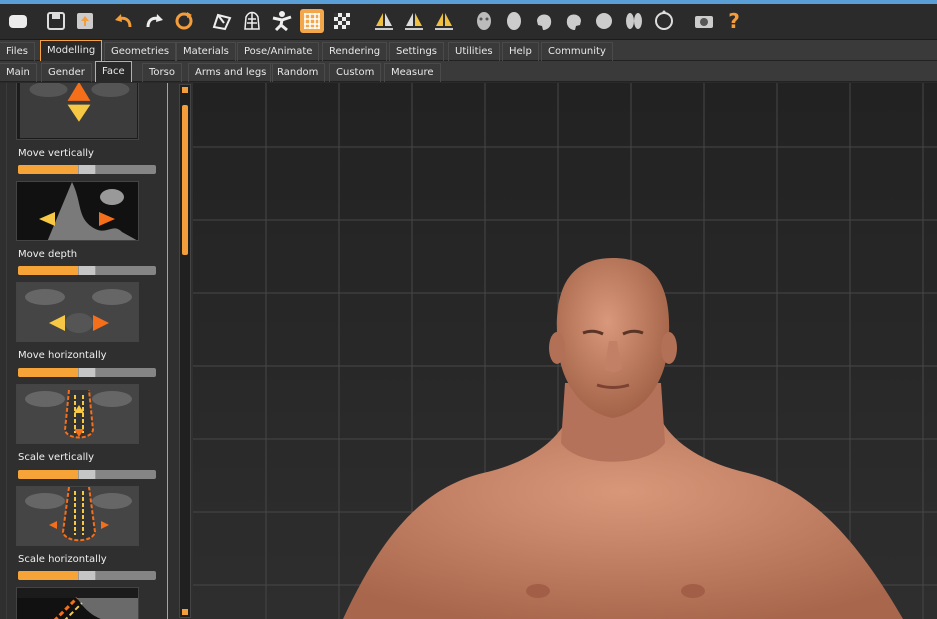 This screenshot has height=619, width=937. What do you see at coordinates (604, 21) in the screenshot?
I see `top-view-icon` at bounding box center [604, 21].